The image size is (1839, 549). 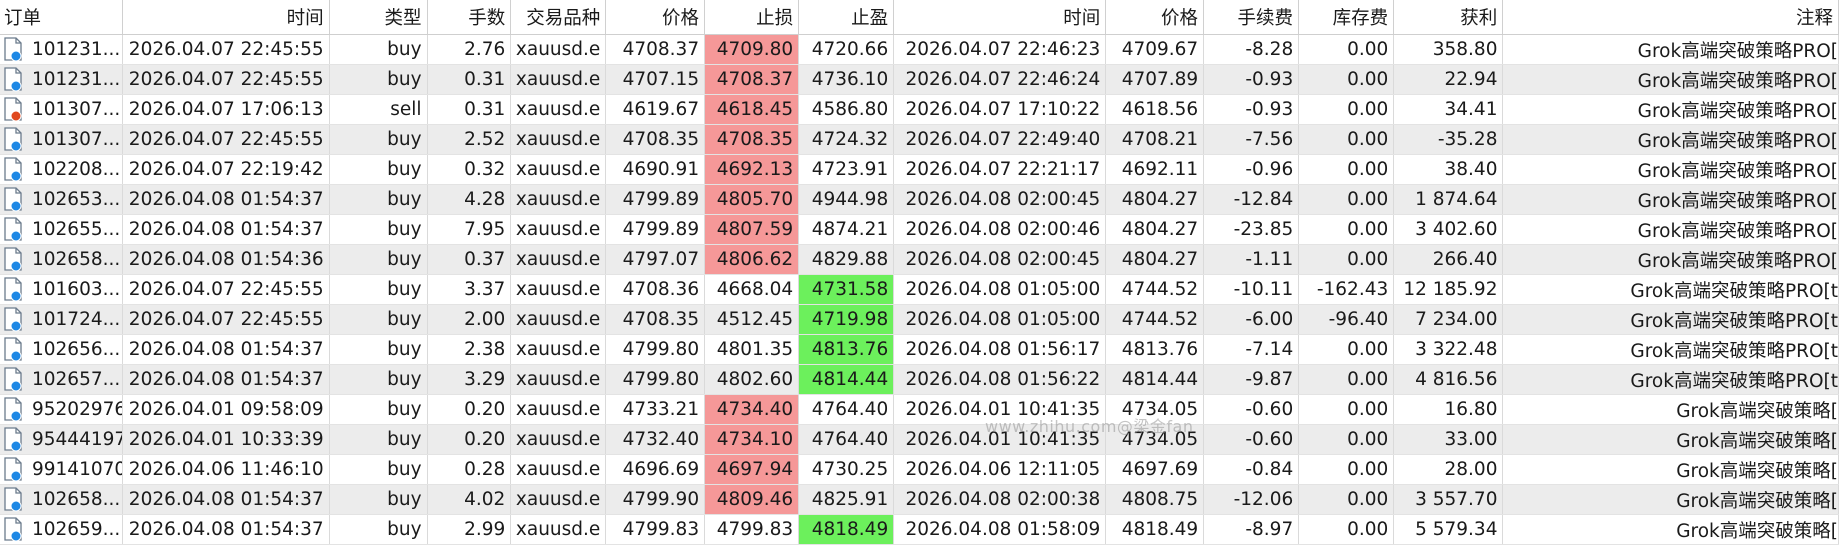 What do you see at coordinates (1000, 289) in the screenshot?
I see `close-time-cell: 2026.04.08 01:05:00` at bounding box center [1000, 289].